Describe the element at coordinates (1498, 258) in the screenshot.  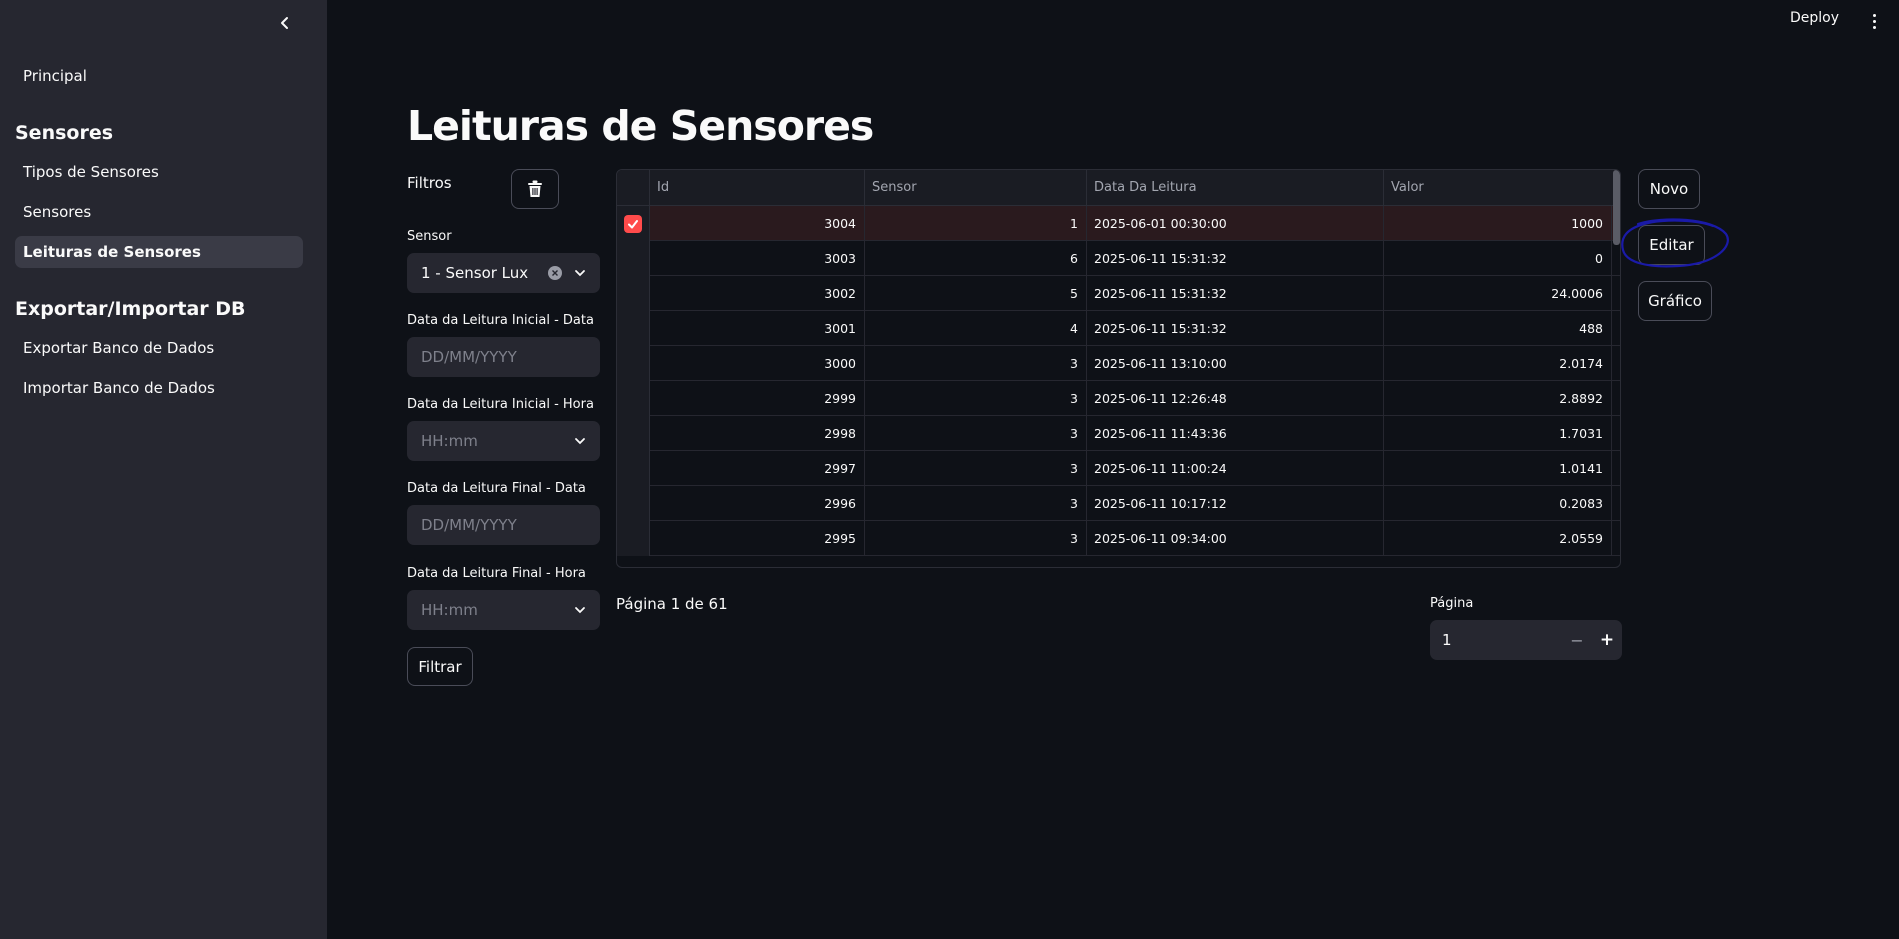
I see `cell-valor: 0` at that location.